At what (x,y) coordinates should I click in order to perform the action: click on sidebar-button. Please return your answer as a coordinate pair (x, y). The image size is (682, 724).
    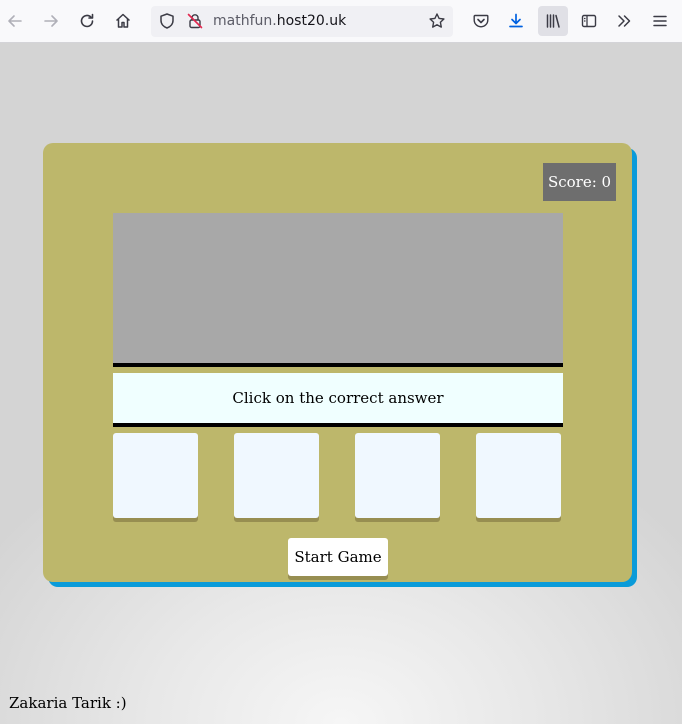
    Looking at the image, I should click on (589, 21).